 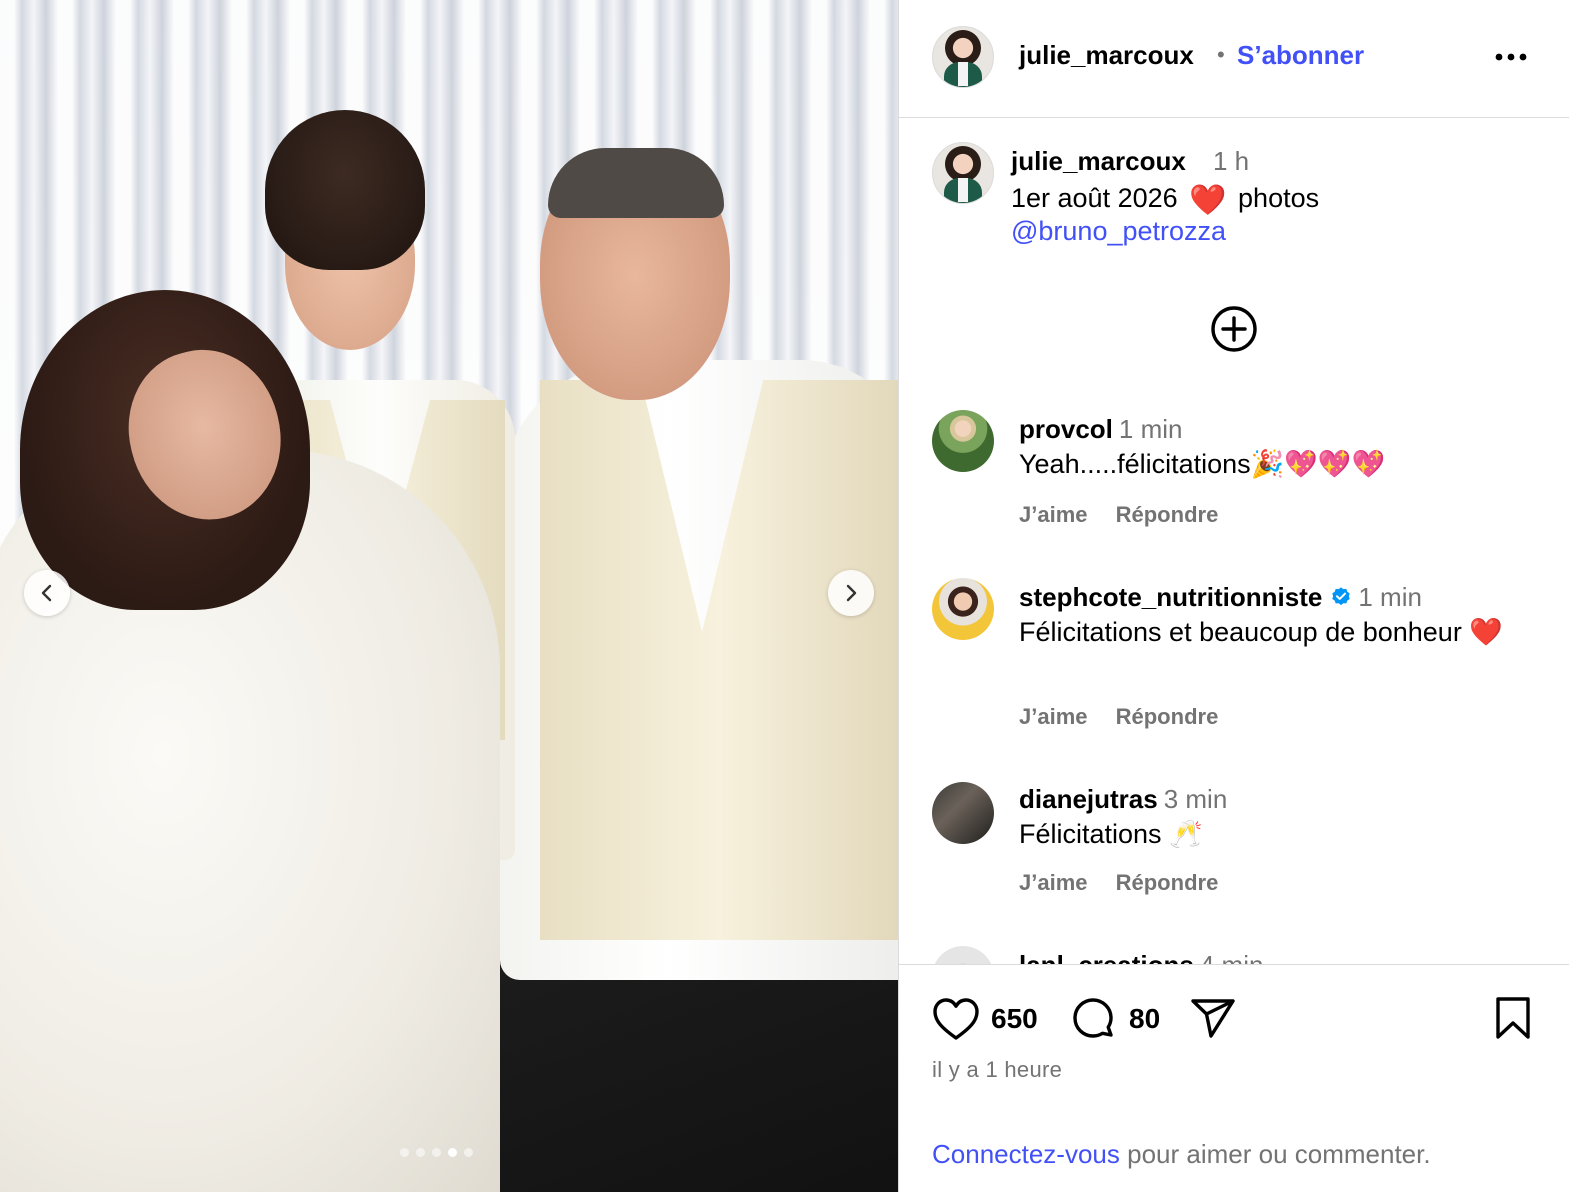 What do you see at coordinates (636, 183) in the screenshot?
I see `man-hair` at bounding box center [636, 183].